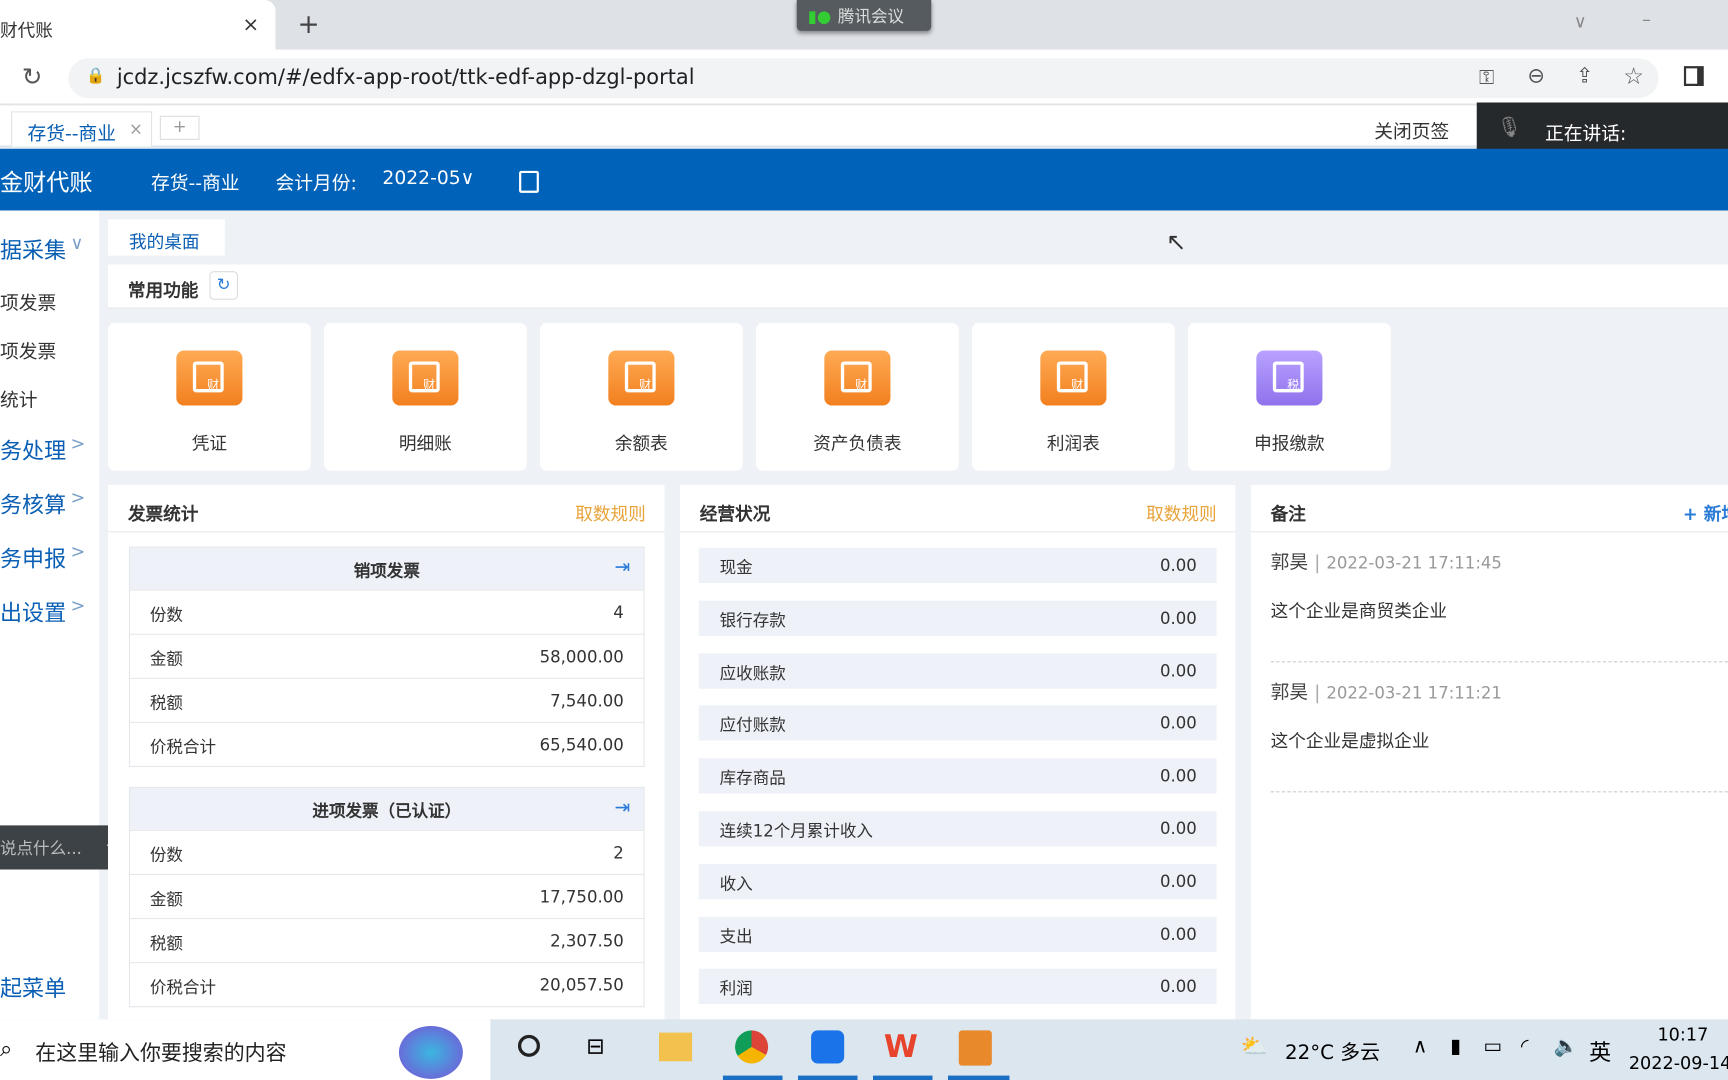 This screenshot has width=1728, height=1080. Describe the element at coordinates (1486, 77) in the screenshot. I see `key-icon: ⚿` at that location.